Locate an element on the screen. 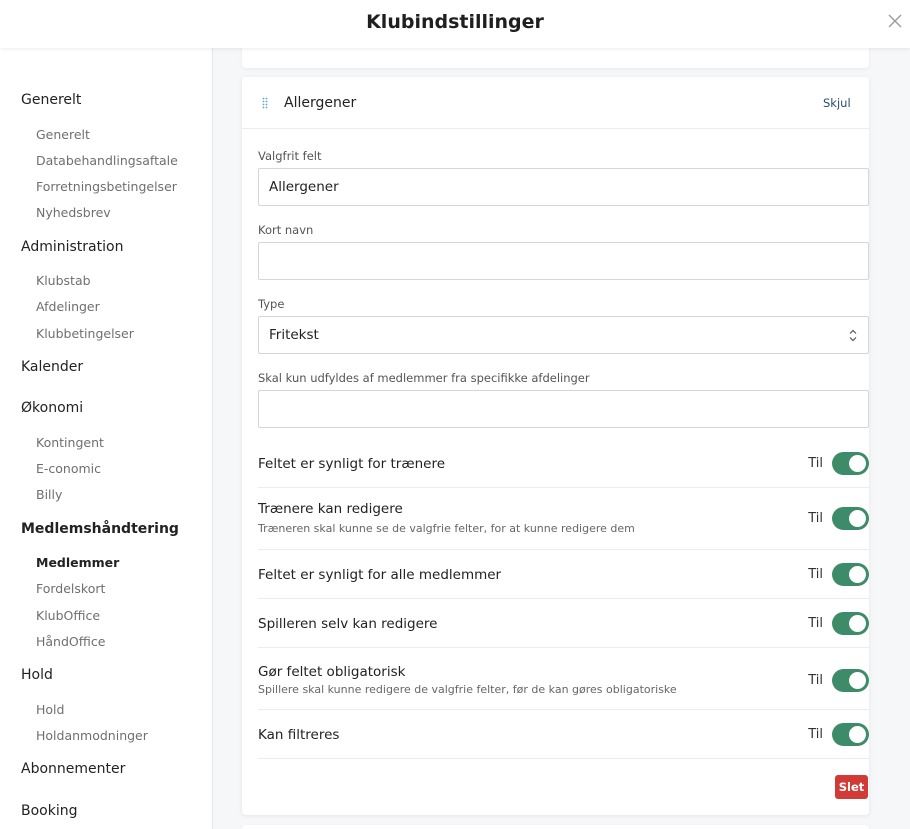 The image size is (910, 829). drag-handle-icon is located at coordinates (265, 103).